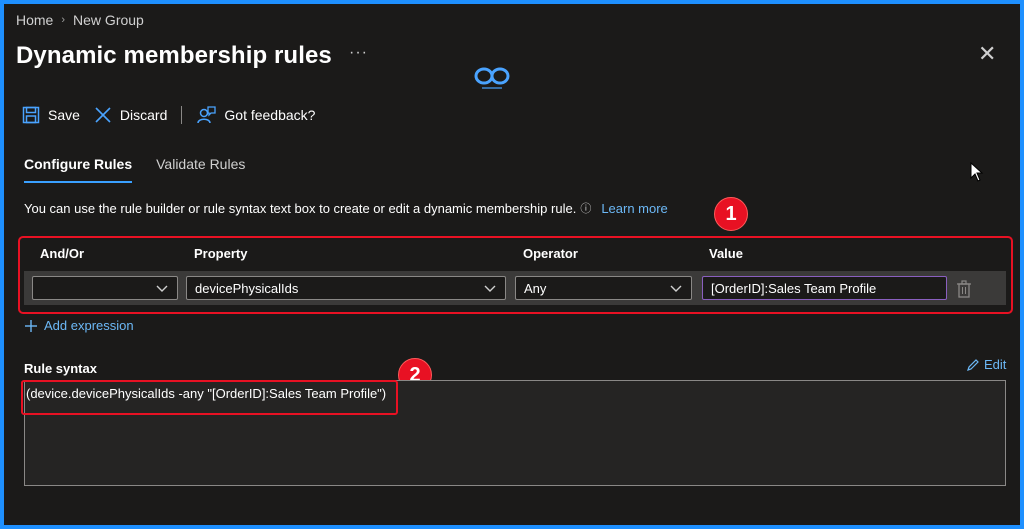 This screenshot has width=1024, height=529. I want to click on property-value: devicePhysicalIds, so click(247, 288).